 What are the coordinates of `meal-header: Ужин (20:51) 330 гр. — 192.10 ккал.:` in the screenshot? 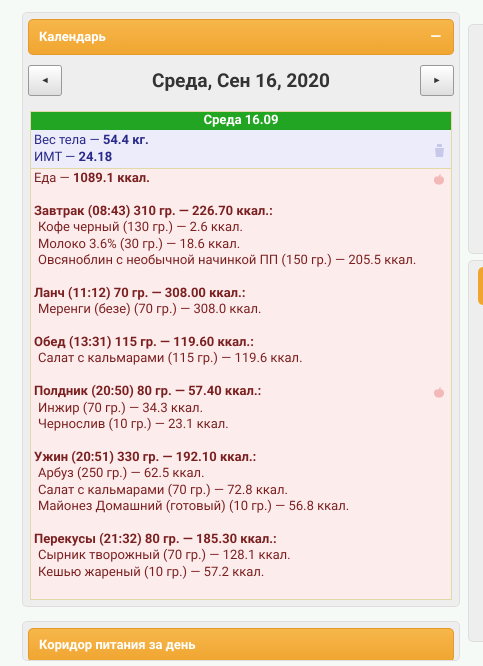 It's located at (145, 458).